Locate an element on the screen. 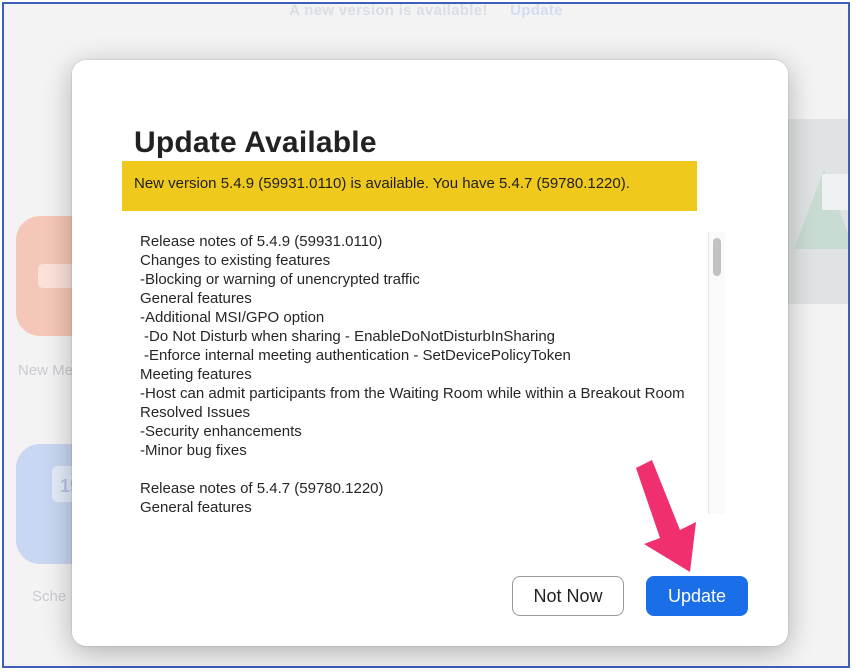 This screenshot has width=856, height=672. not-now-button: Not Now is located at coordinates (568, 596).